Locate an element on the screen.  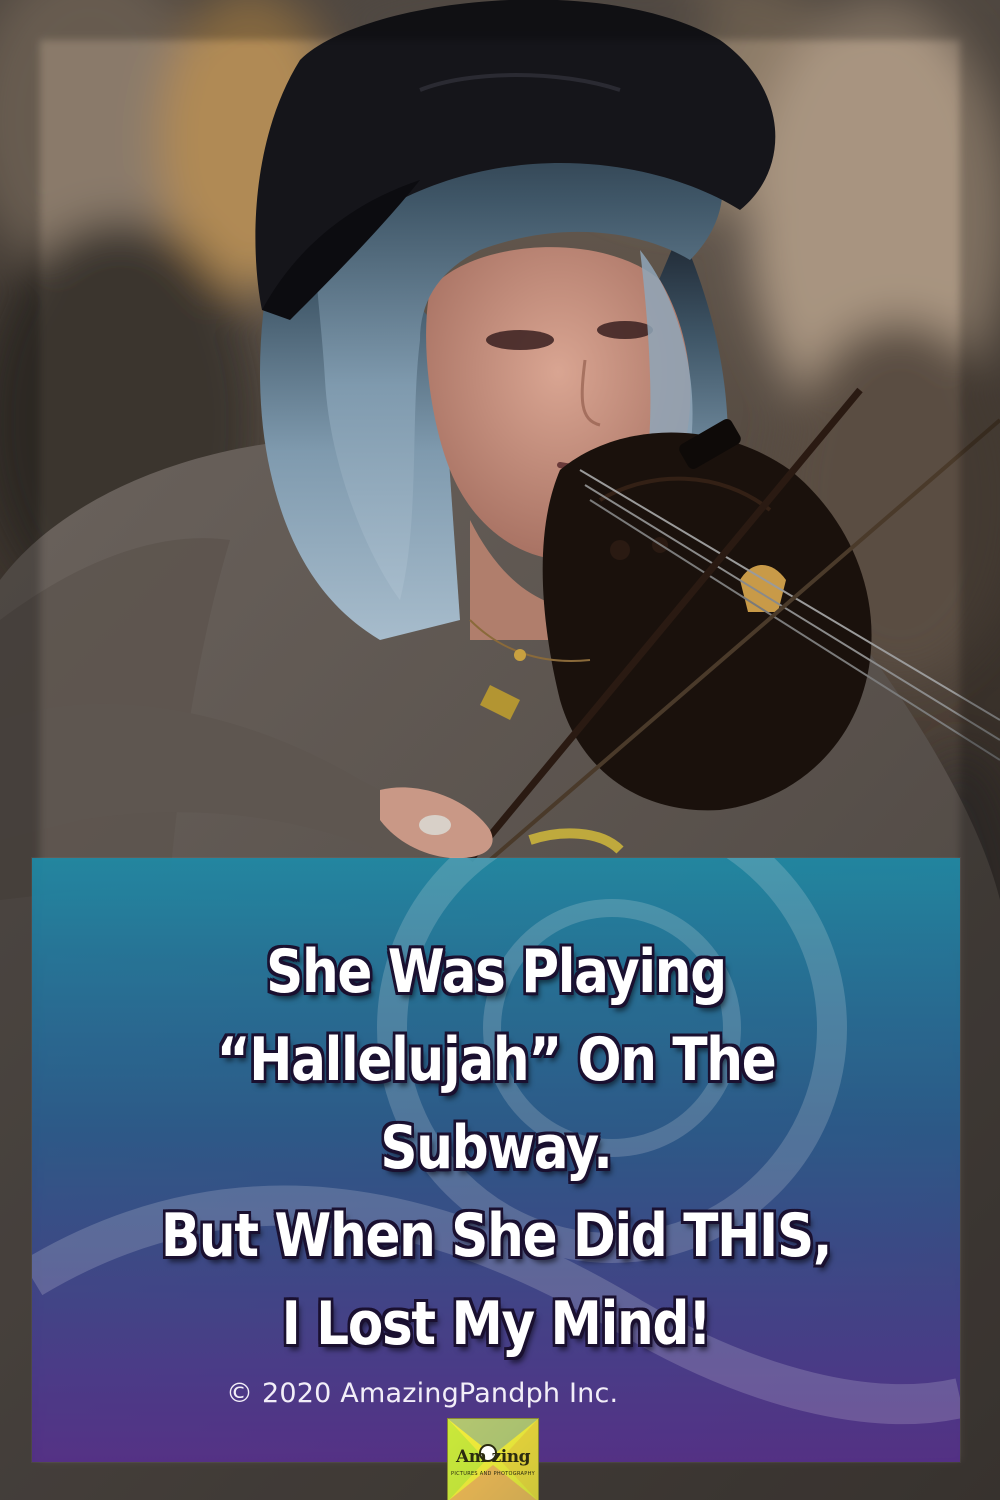
headline-line-4: I Lost My Mind! is located at coordinates (496, 1324).